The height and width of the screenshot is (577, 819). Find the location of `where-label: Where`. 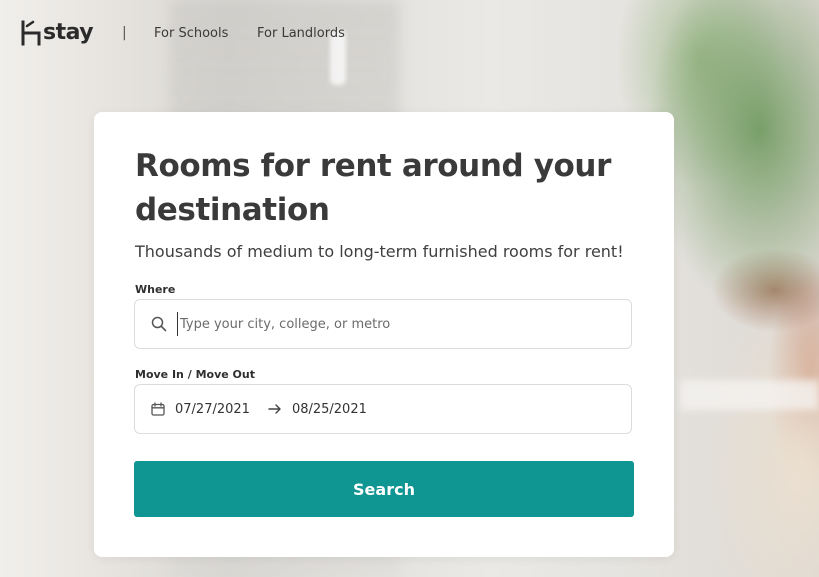

where-label: Where is located at coordinates (155, 289).